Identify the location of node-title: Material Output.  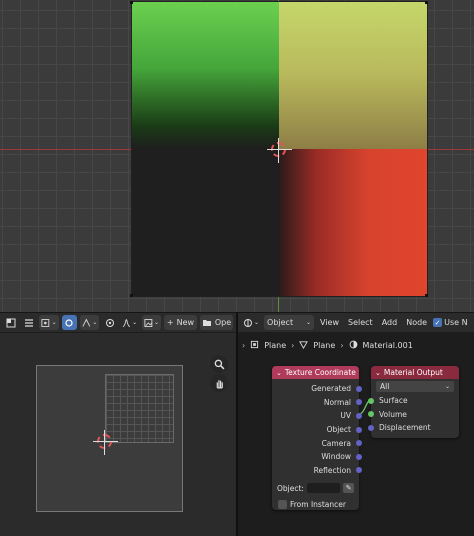
(413, 372).